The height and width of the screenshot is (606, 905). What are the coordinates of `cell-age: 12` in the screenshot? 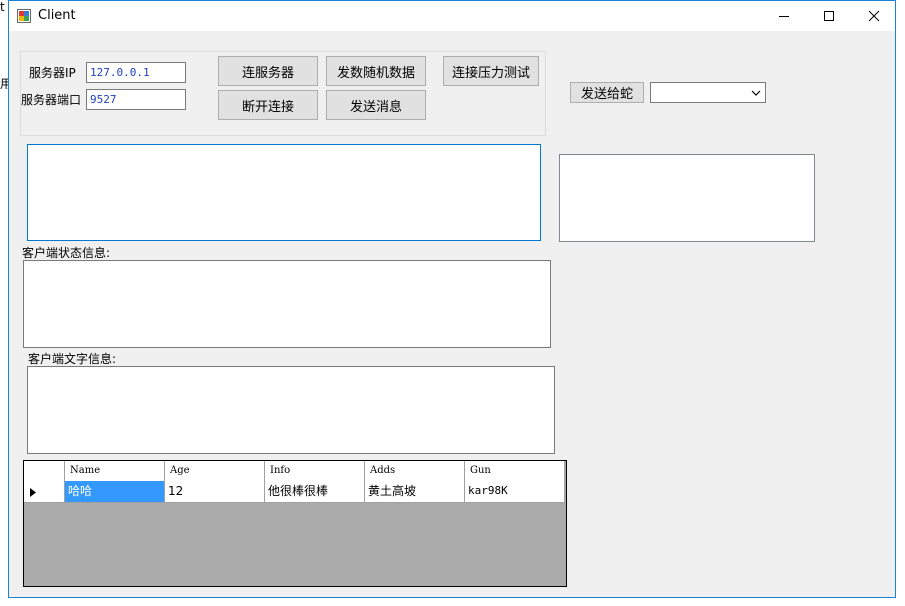 It's located at (215, 492).